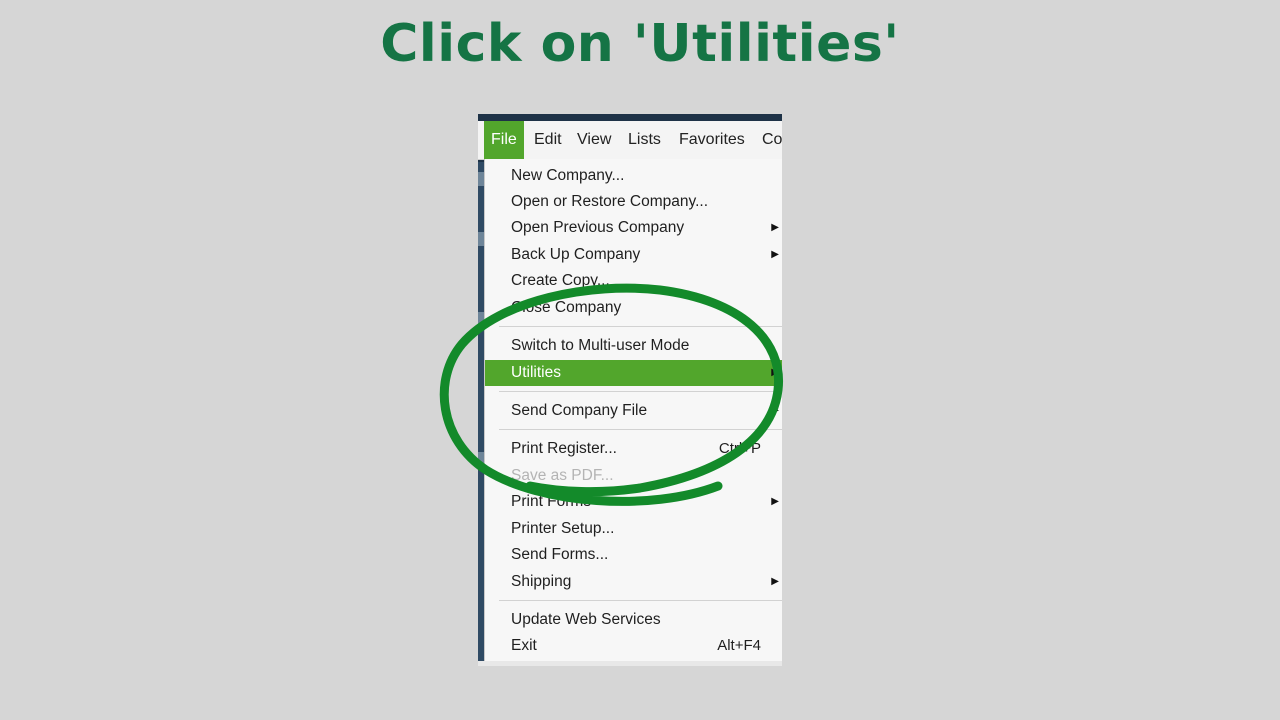  What do you see at coordinates (594, 140) in the screenshot?
I see `menu-view: View` at bounding box center [594, 140].